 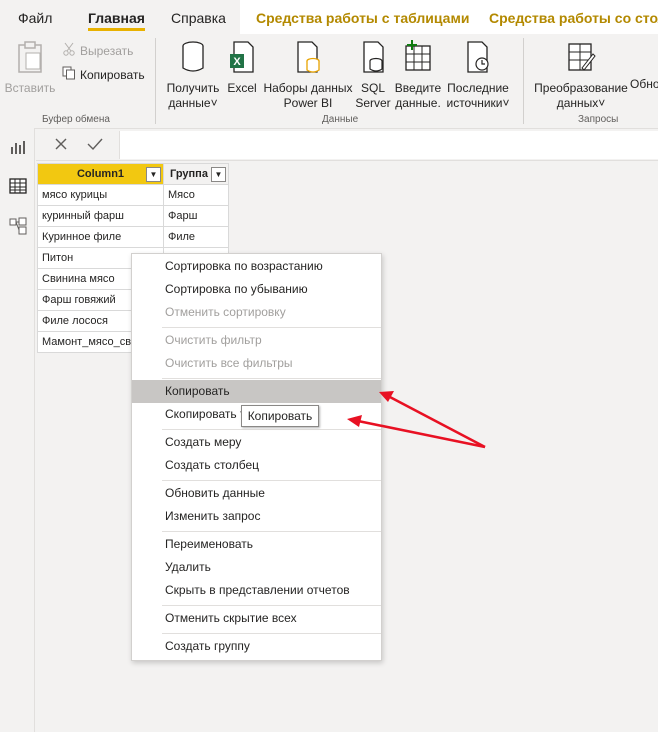 What do you see at coordinates (76, 119) in the screenshot?
I see `clipboard-group-label: Буфер обмена` at bounding box center [76, 119].